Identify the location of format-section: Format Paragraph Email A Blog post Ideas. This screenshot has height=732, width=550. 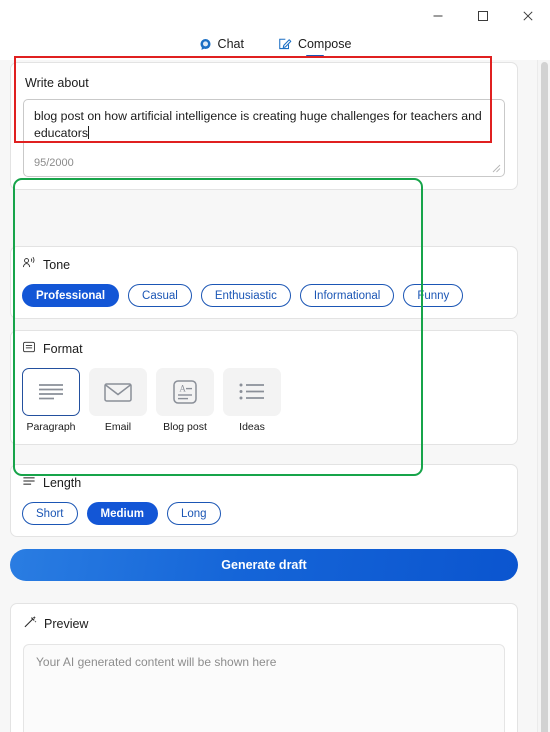
(264, 387).